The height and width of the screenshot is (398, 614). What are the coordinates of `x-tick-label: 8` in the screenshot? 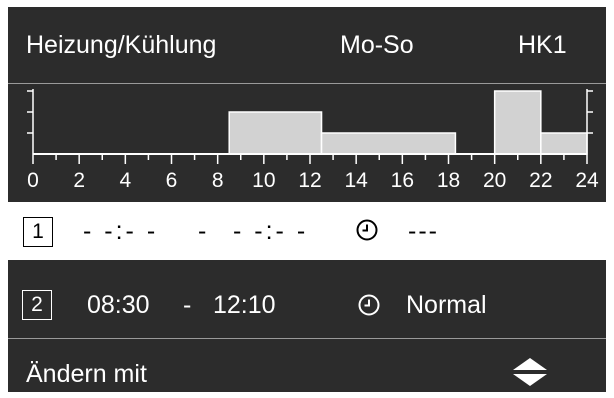 It's located at (218, 180).